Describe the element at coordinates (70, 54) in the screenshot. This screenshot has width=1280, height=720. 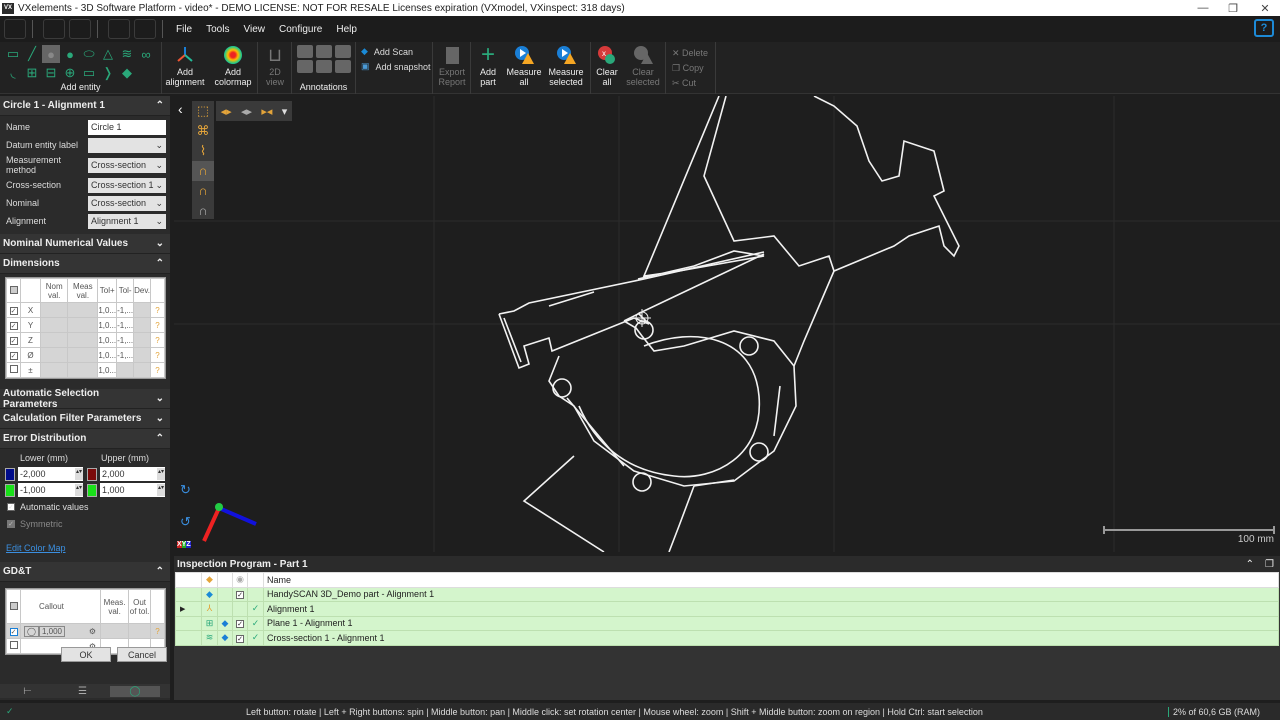
I see `point-entity-icon: ●` at that location.